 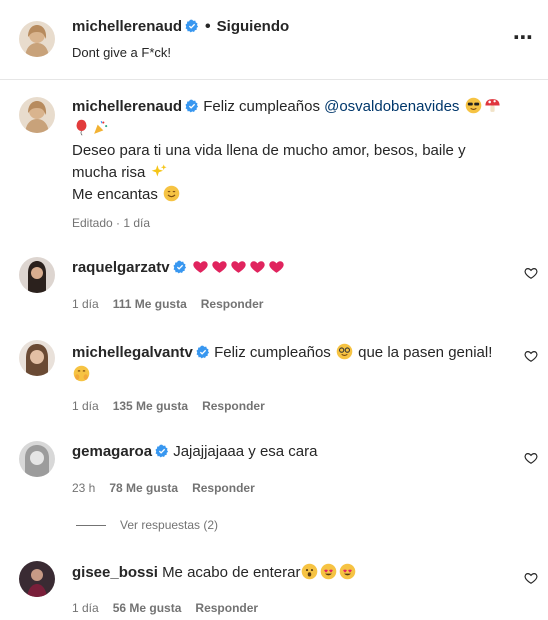 I want to click on hugging-face-emoji-icon, so click(x=81, y=373).